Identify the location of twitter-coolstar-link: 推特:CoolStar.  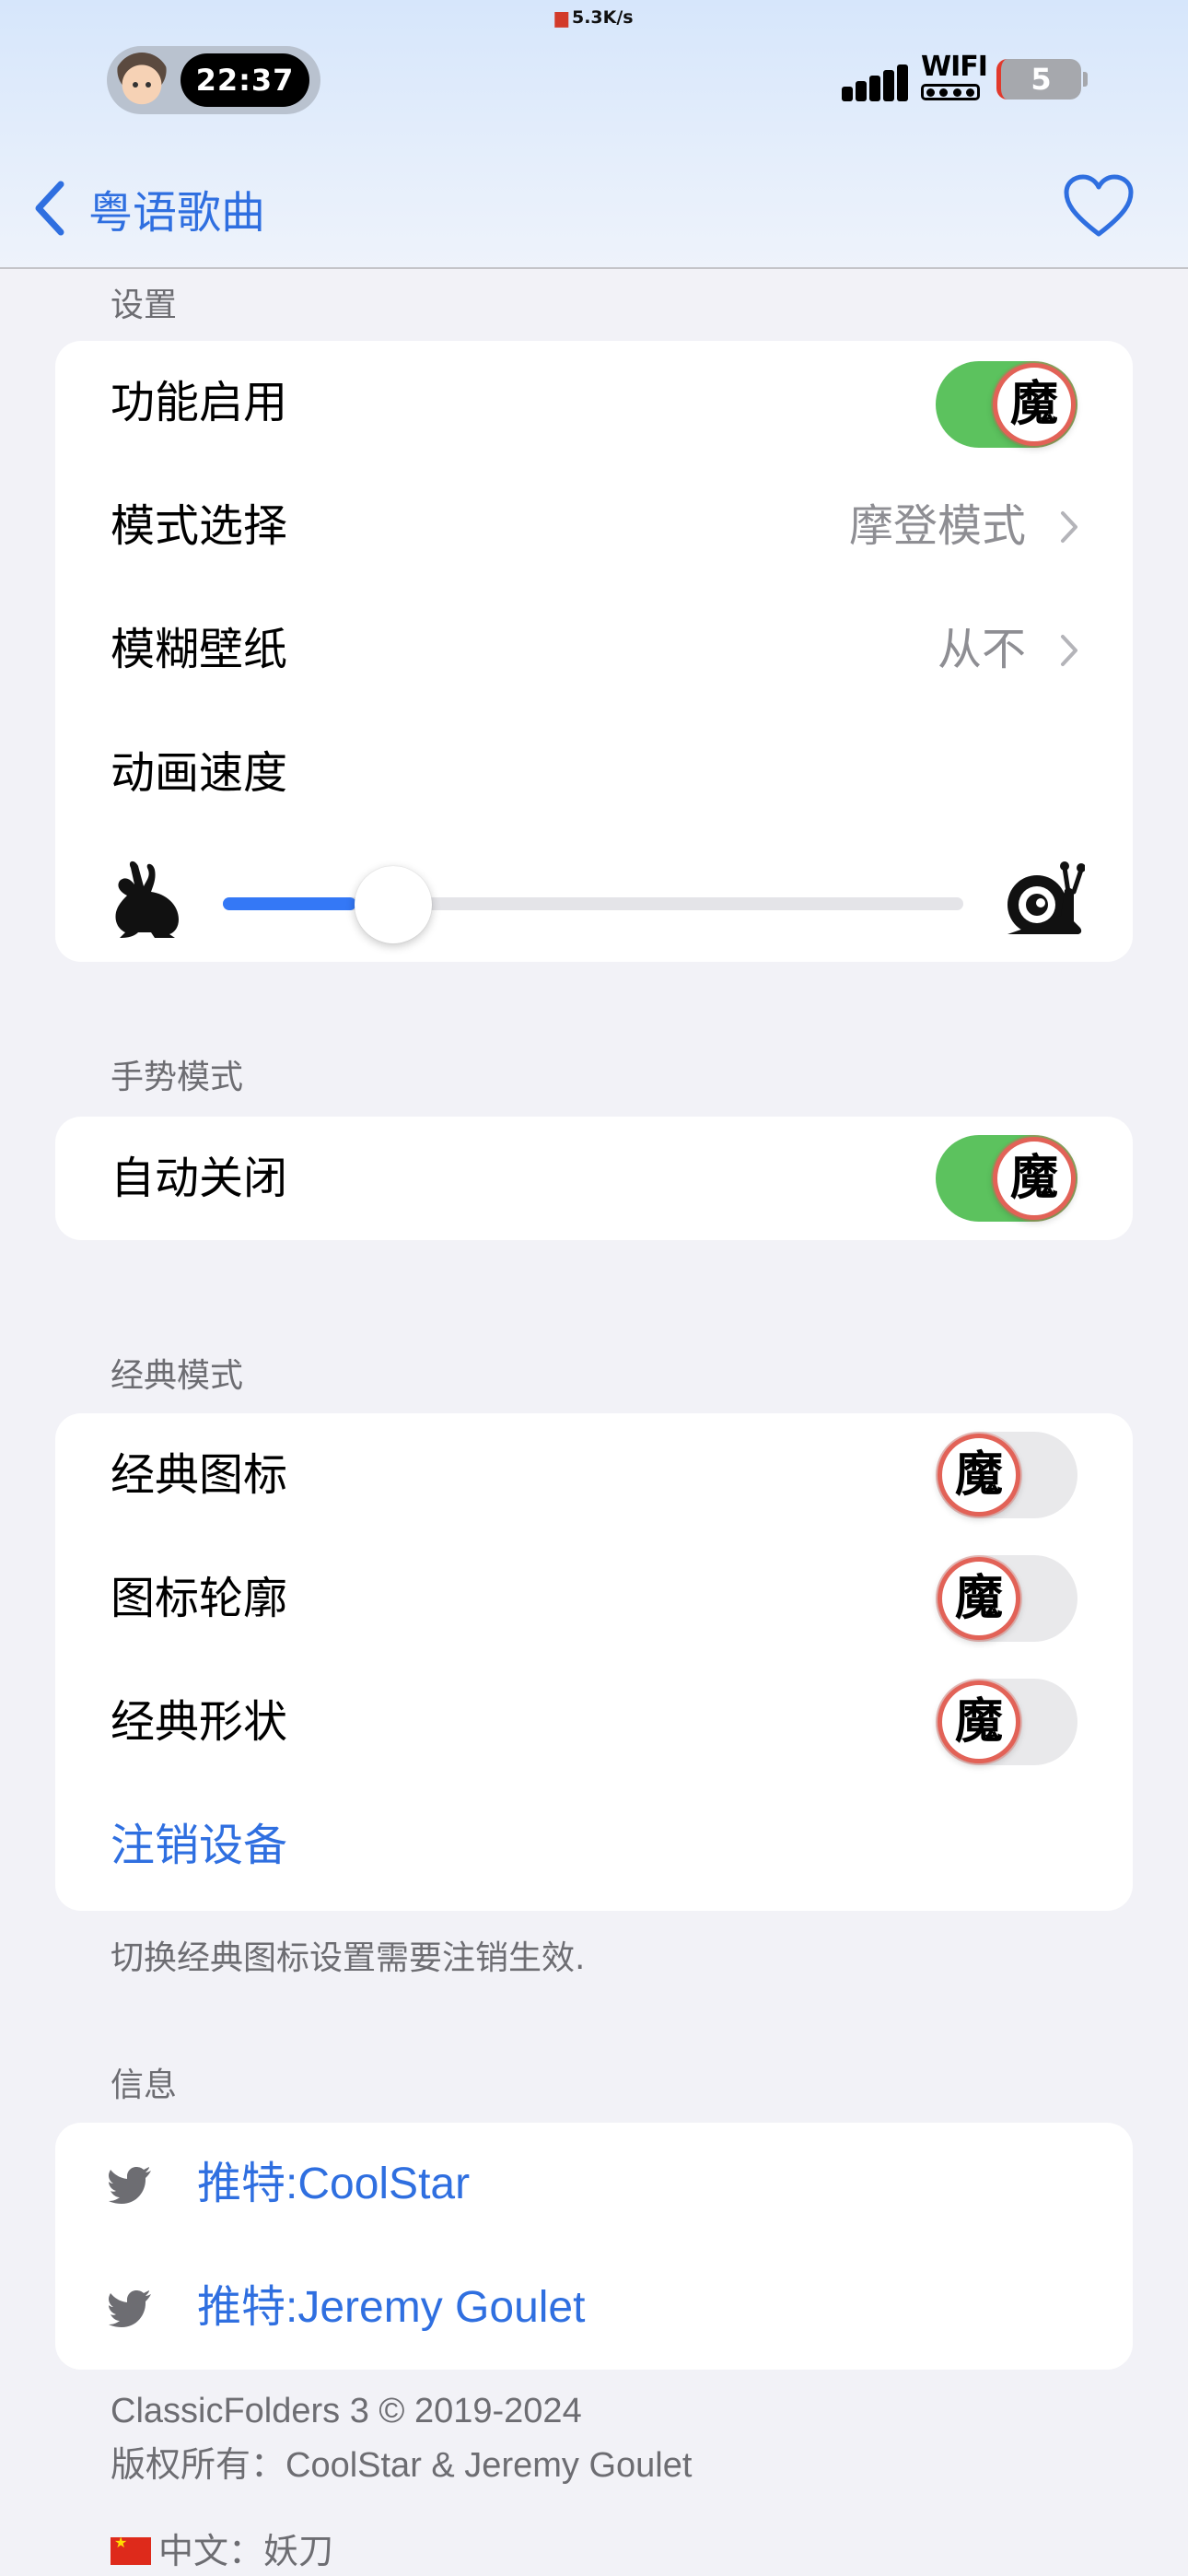
(594, 2184).